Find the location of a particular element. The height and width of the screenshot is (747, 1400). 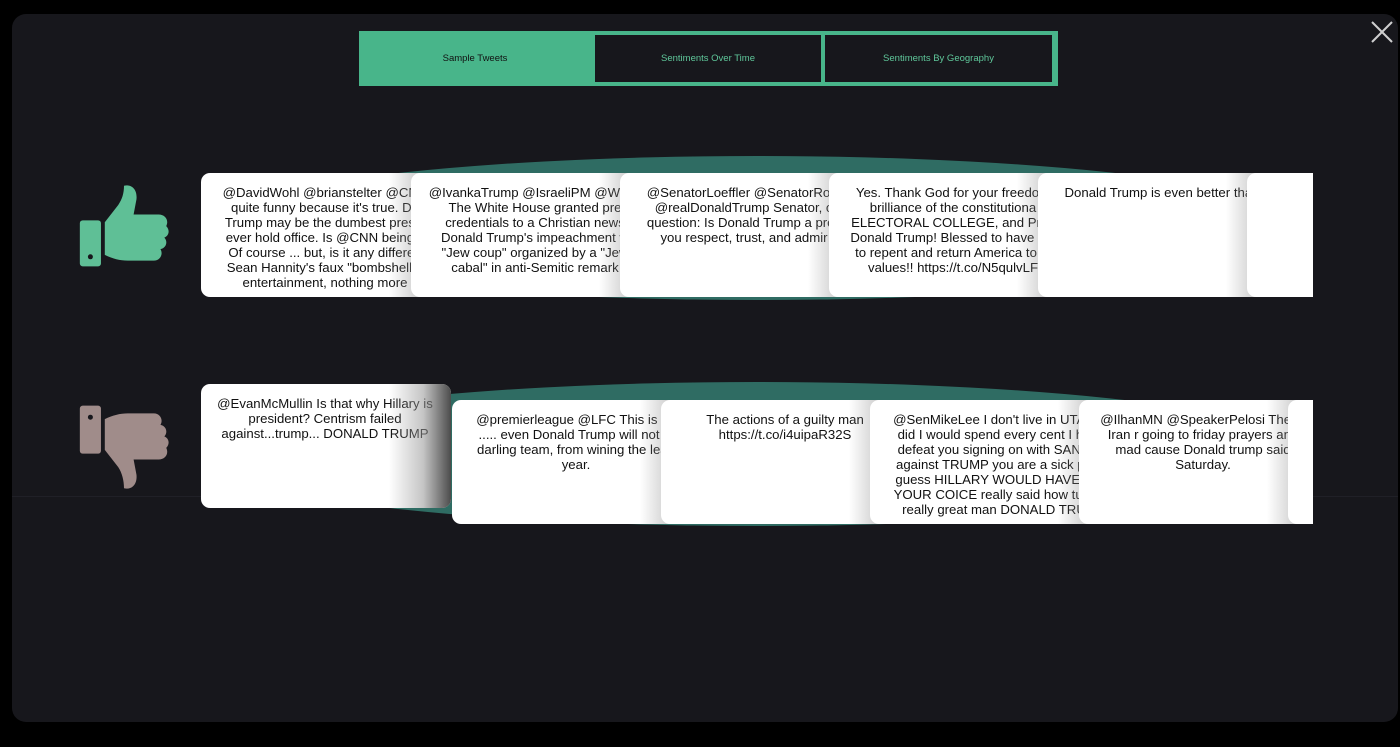

tweet-text-line: guess HILLARY WOULD HAVE B is located at coordinates (994, 479).